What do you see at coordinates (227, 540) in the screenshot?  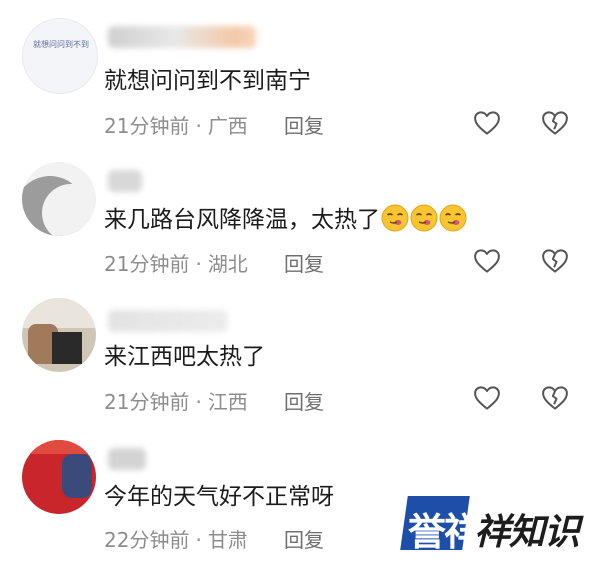 I see `comment-location: 甘肃` at bounding box center [227, 540].